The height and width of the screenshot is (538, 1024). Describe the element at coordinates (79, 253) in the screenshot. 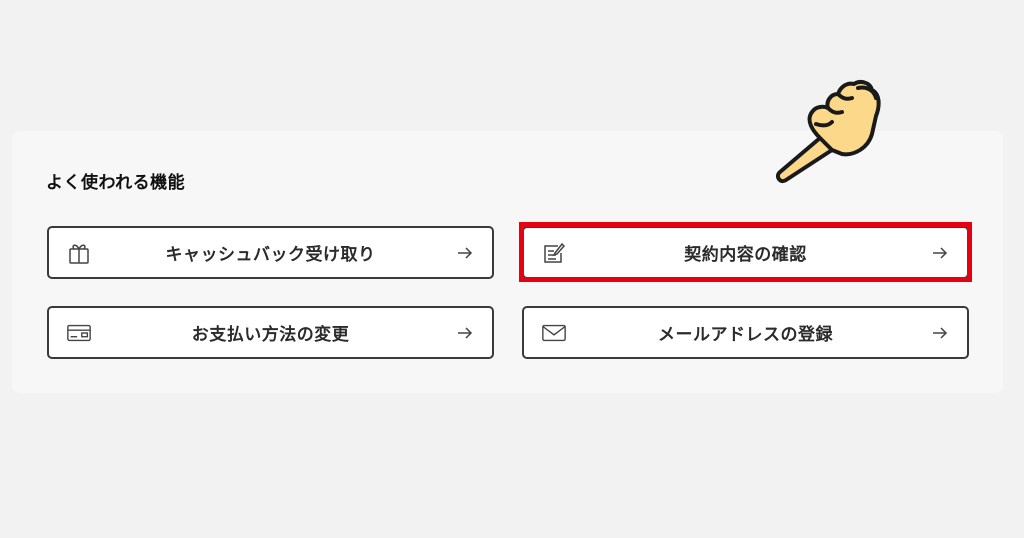

I see `gift-icon` at that location.